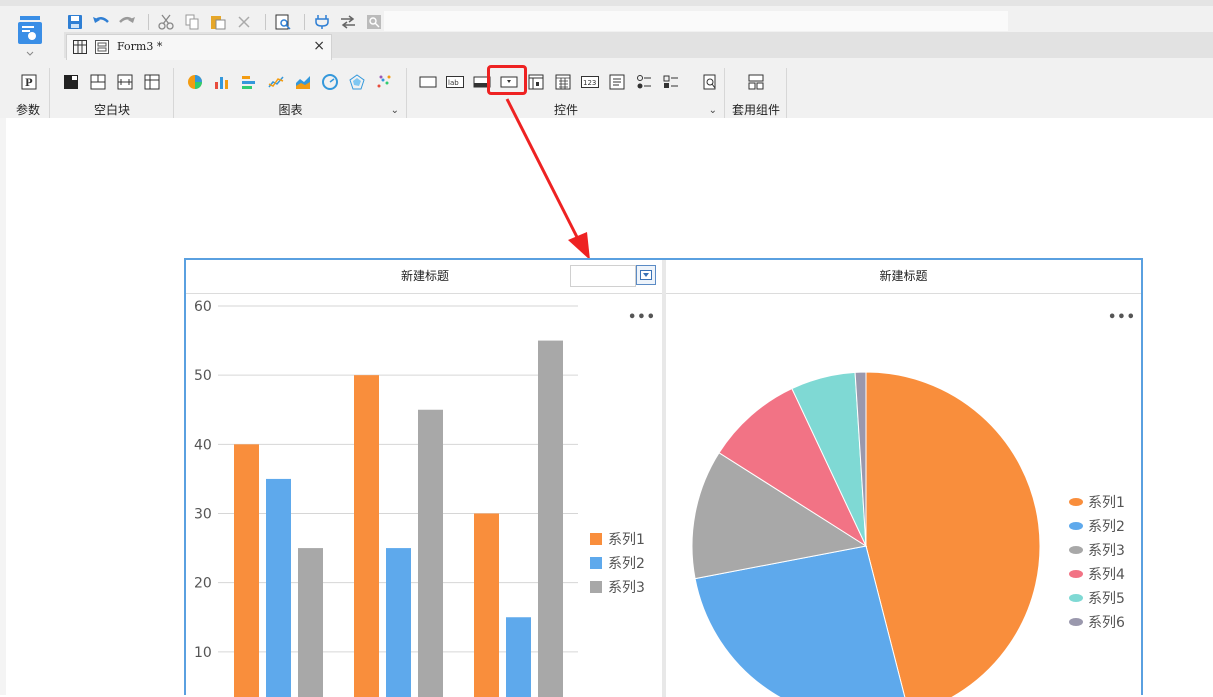  Describe the element at coordinates (1106, 575) in the screenshot. I see `legend-label: 系列4` at that location.